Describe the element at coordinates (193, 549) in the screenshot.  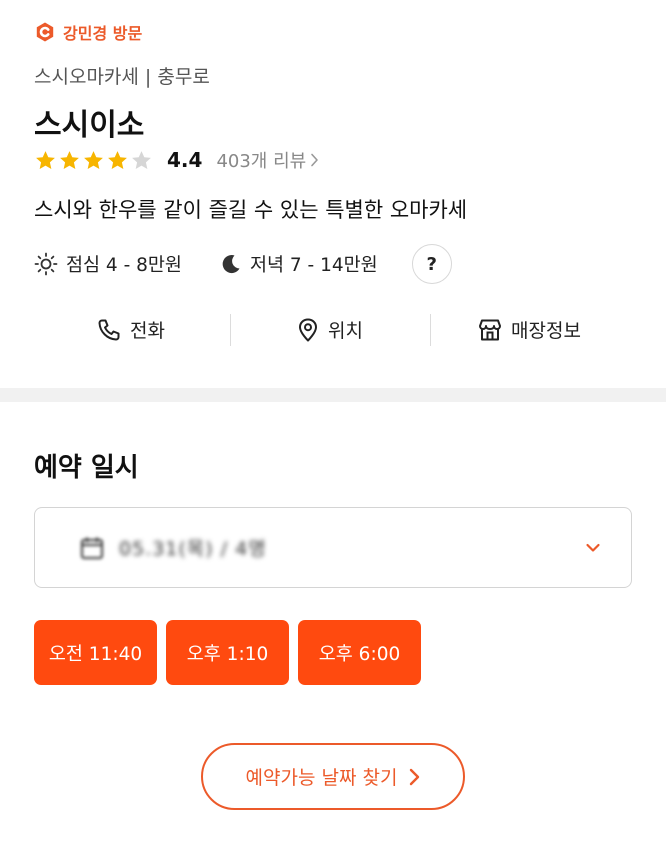
I see `selected-date-text: 05.31(목) / 4명` at that location.